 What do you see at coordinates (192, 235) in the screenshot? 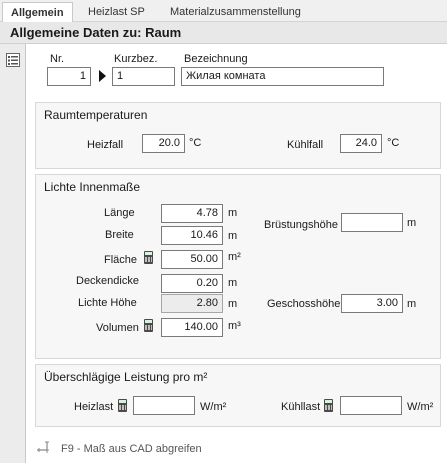
I see `breite-field: 10.46` at bounding box center [192, 235].